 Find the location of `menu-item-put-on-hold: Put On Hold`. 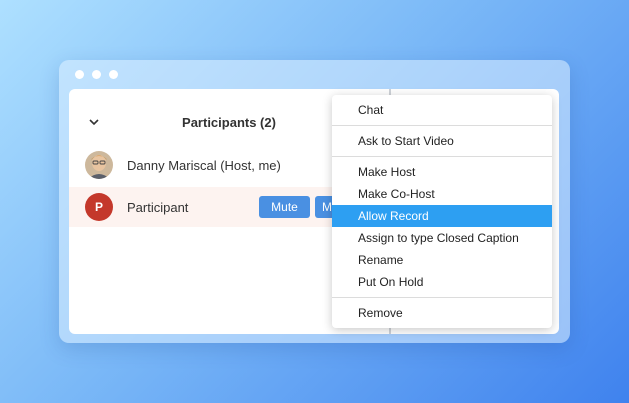

menu-item-put-on-hold: Put On Hold is located at coordinates (442, 282).